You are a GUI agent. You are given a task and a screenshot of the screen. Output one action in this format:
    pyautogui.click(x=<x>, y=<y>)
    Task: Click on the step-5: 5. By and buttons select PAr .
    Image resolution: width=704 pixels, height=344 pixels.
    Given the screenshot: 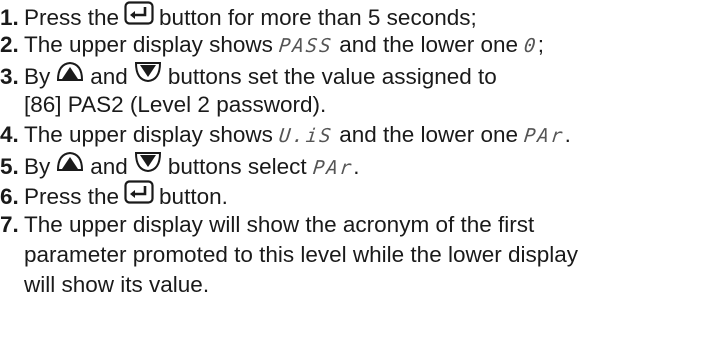 What is the action you would take?
    pyautogui.click(x=180, y=166)
    